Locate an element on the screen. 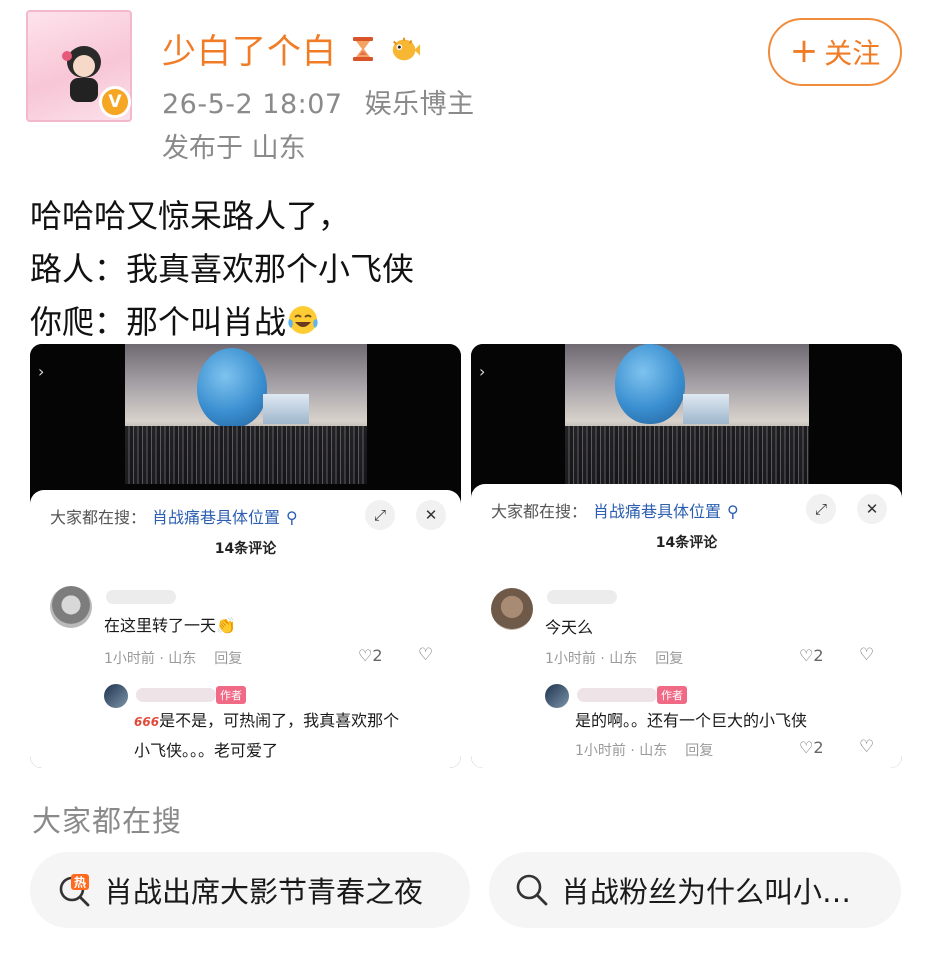 Image resolution: width=932 pixels, height=972 pixels. reply-text-1: 是不是，可热闹了，我真喜欢那个 is located at coordinates (279, 720).